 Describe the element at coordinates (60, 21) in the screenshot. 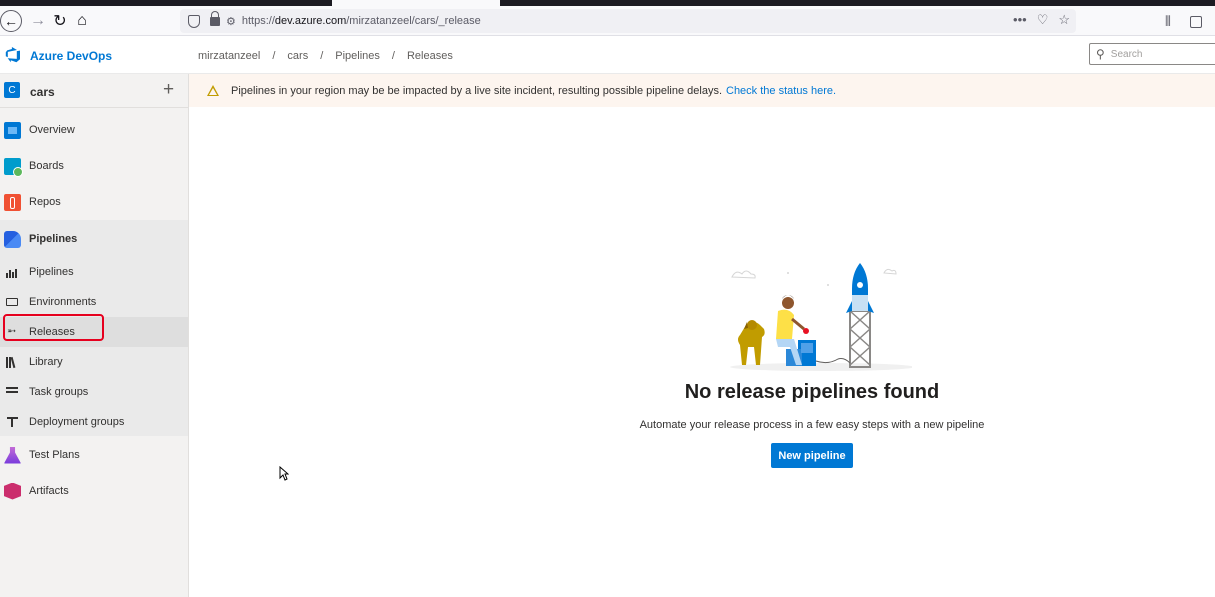

I see `reload-icon: ↻` at that location.